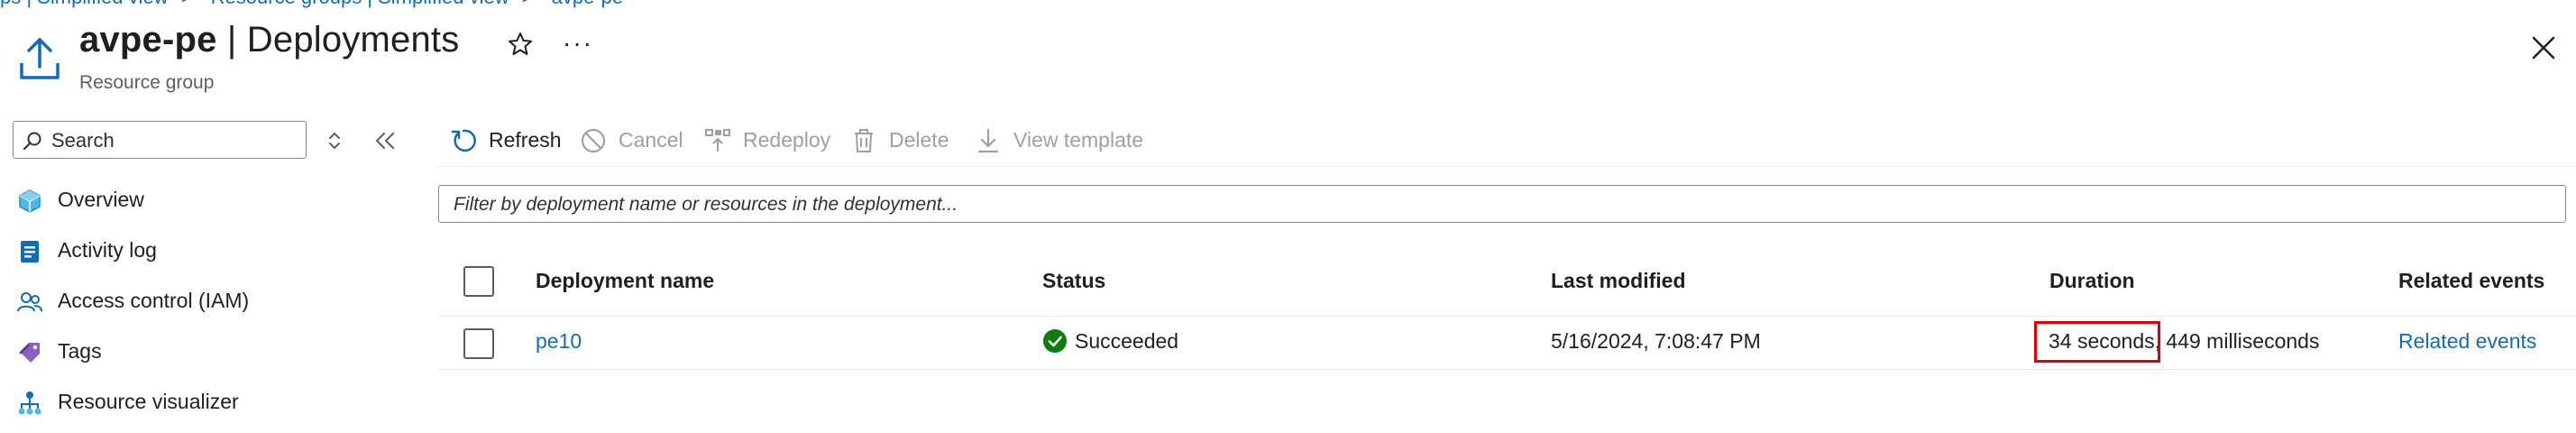 The height and width of the screenshot is (433, 2576). What do you see at coordinates (520, 44) in the screenshot?
I see `star-icon` at bounding box center [520, 44].